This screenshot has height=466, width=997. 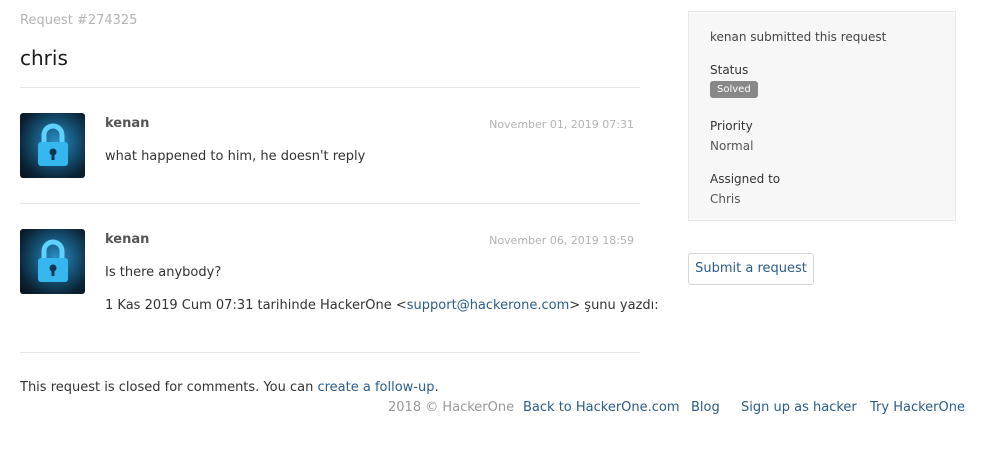 I want to click on submit-request-button: Submit a request, so click(x=751, y=269).